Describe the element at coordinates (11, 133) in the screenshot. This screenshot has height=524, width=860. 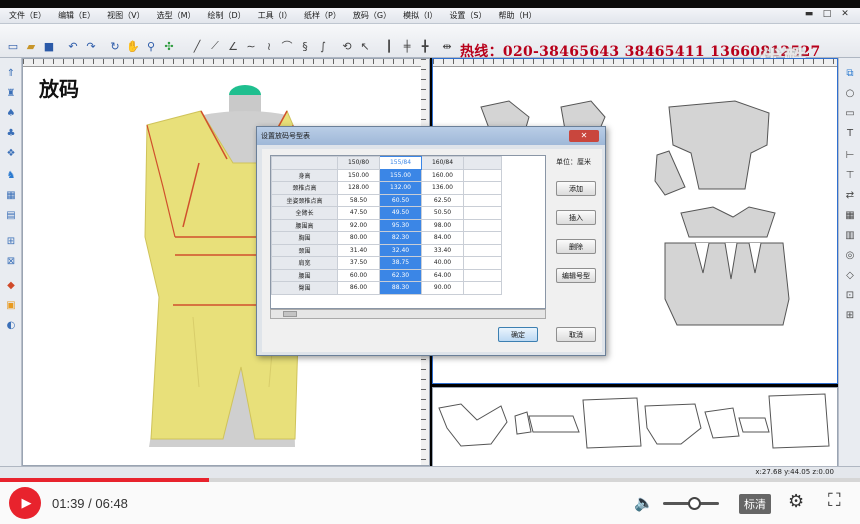
I see `garment-icon: ♣` at that location.